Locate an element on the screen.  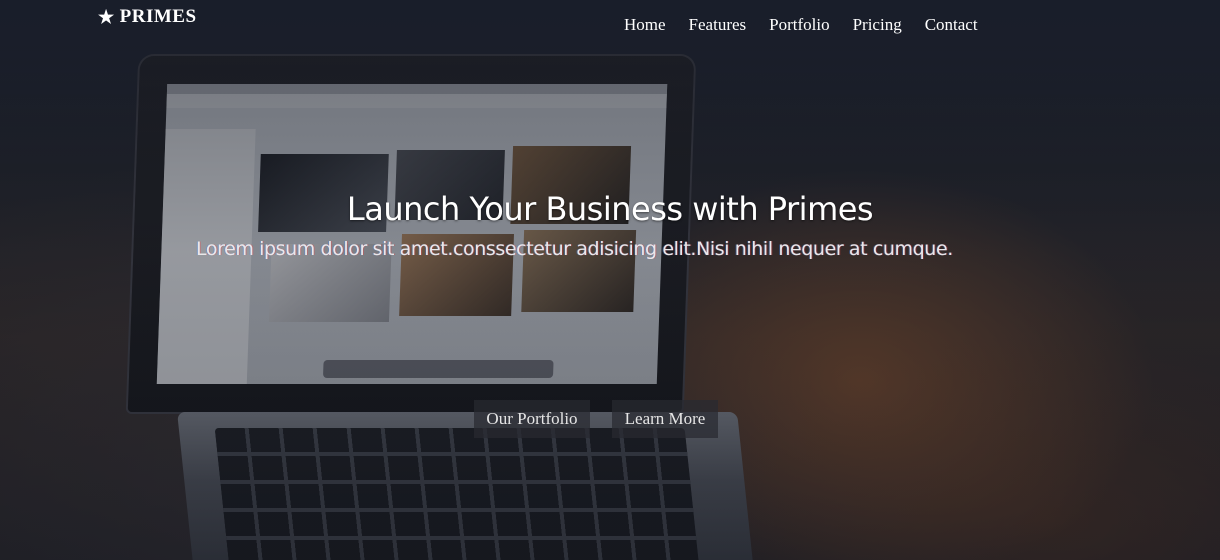
brand-name: PRIMES is located at coordinates (158, 16).